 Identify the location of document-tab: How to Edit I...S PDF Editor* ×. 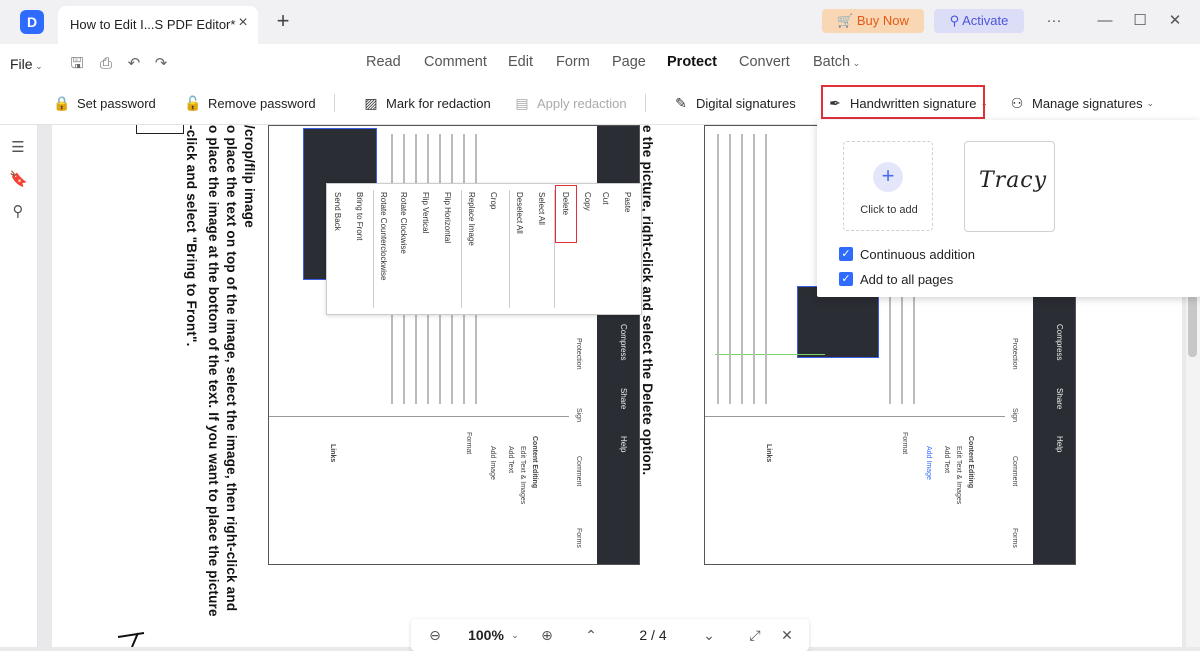
(158, 25).